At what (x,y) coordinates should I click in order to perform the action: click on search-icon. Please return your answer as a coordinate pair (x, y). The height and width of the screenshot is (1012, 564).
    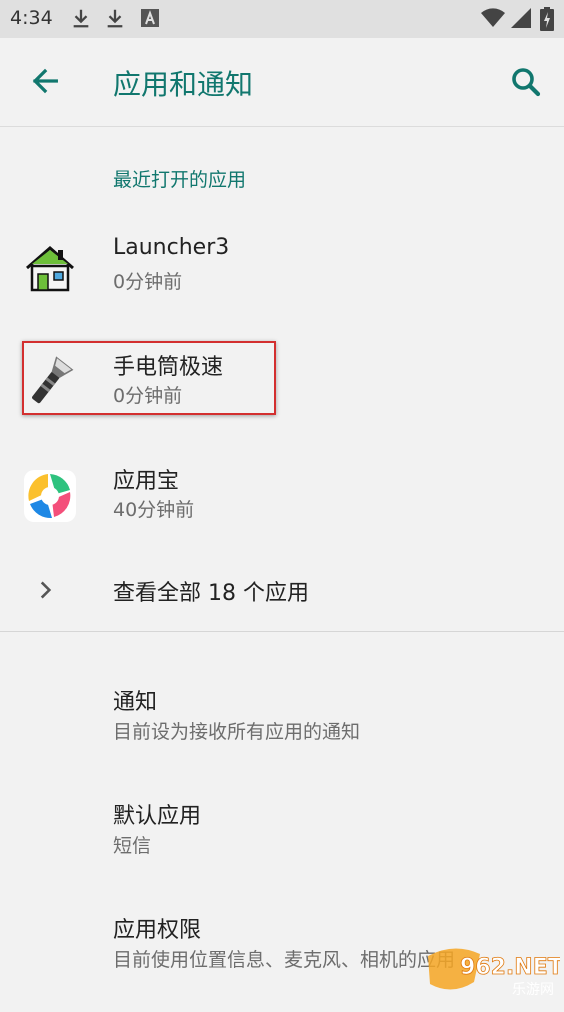
    Looking at the image, I should click on (526, 82).